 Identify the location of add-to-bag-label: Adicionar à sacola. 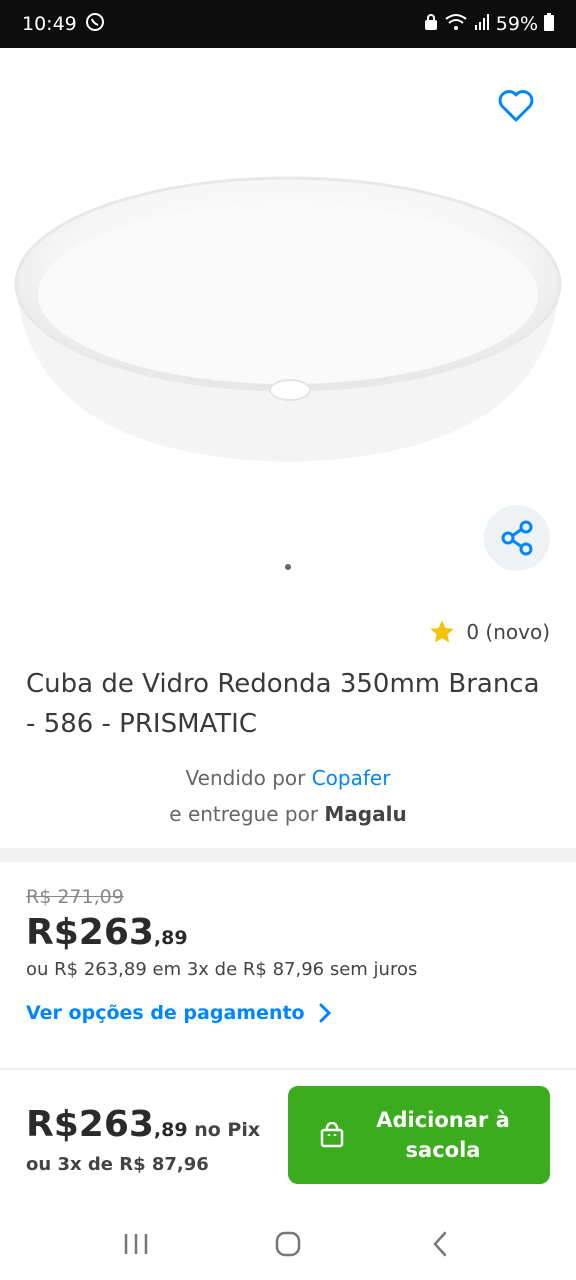
(443, 1135).